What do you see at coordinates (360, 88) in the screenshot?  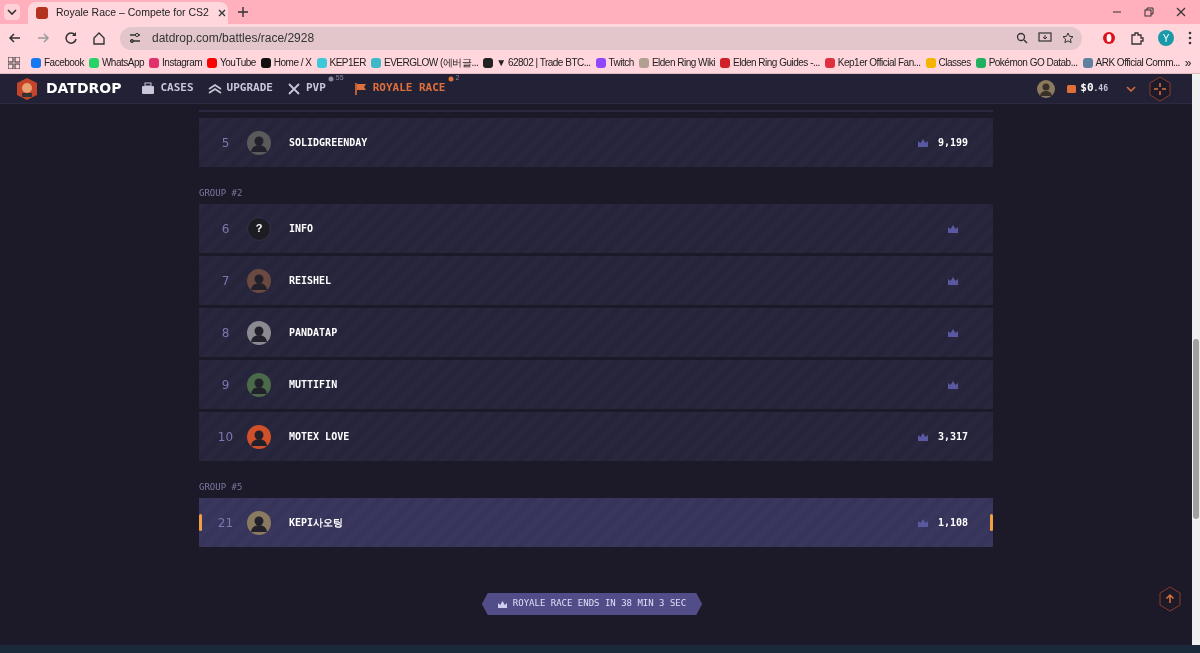 I see `flag-icon` at bounding box center [360, 88].